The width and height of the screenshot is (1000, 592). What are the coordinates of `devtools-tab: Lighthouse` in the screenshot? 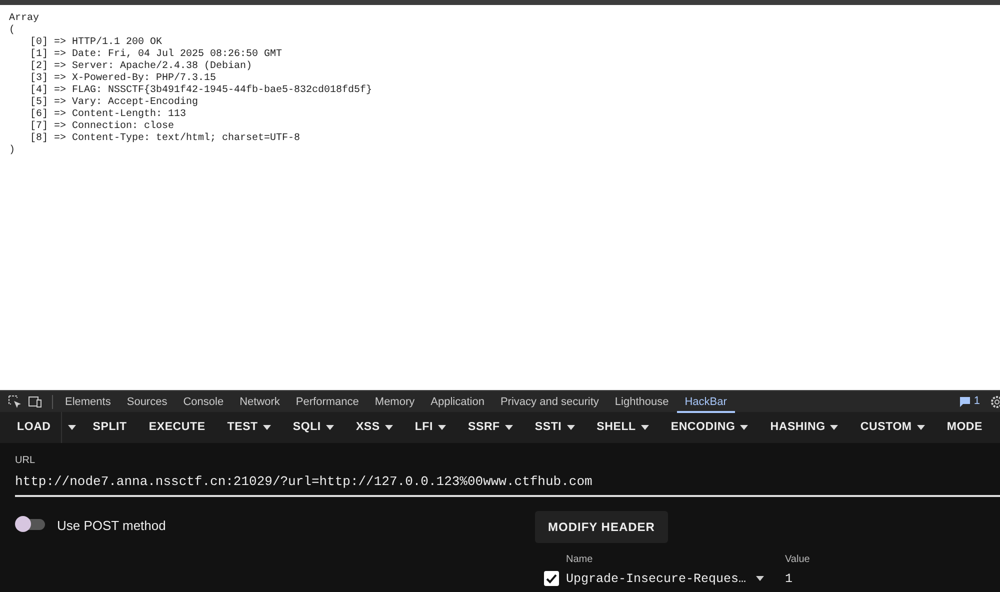 It's located at (641, 401).